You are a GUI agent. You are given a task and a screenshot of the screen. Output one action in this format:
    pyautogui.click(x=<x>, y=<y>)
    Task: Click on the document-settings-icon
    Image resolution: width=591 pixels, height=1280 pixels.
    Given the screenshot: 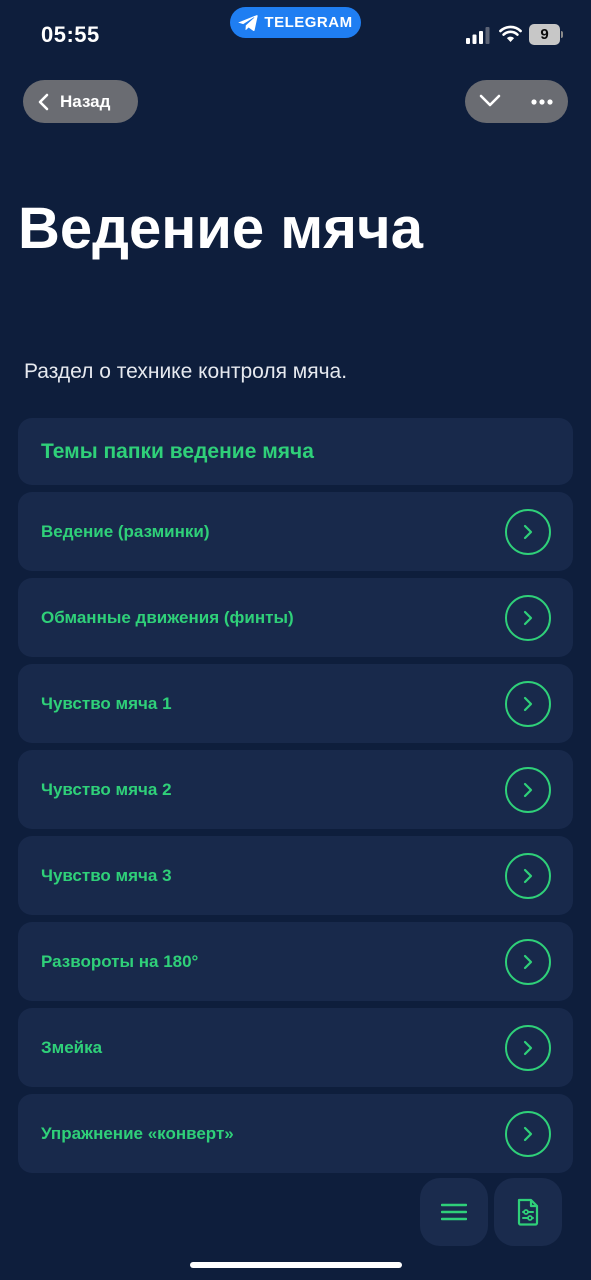 What is the action you would take?
    pyautogui.click(x=528, y=1212)
    